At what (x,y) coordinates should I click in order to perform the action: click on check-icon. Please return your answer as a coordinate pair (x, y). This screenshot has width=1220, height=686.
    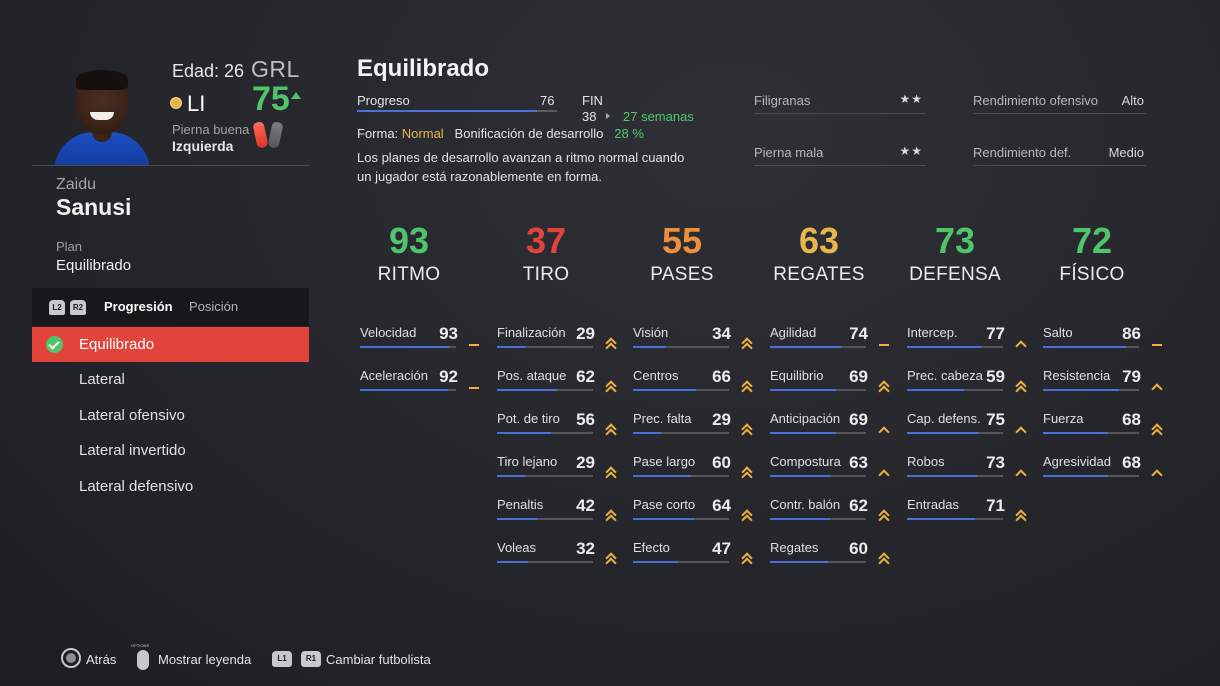
    Looking at the image, I should click on (54, 344).